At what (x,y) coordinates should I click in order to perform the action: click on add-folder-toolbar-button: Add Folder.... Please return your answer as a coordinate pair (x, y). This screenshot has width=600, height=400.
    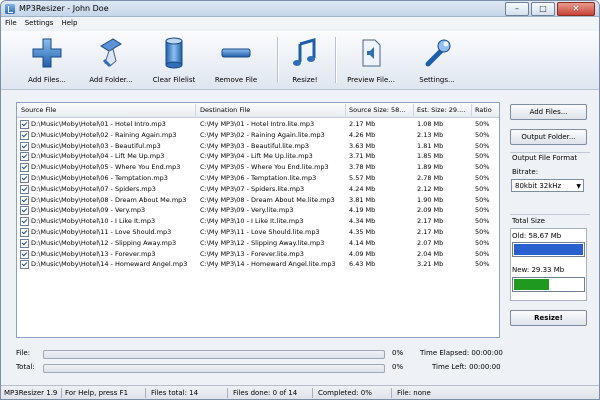
    Looking at the image, I should click on (111, 60).